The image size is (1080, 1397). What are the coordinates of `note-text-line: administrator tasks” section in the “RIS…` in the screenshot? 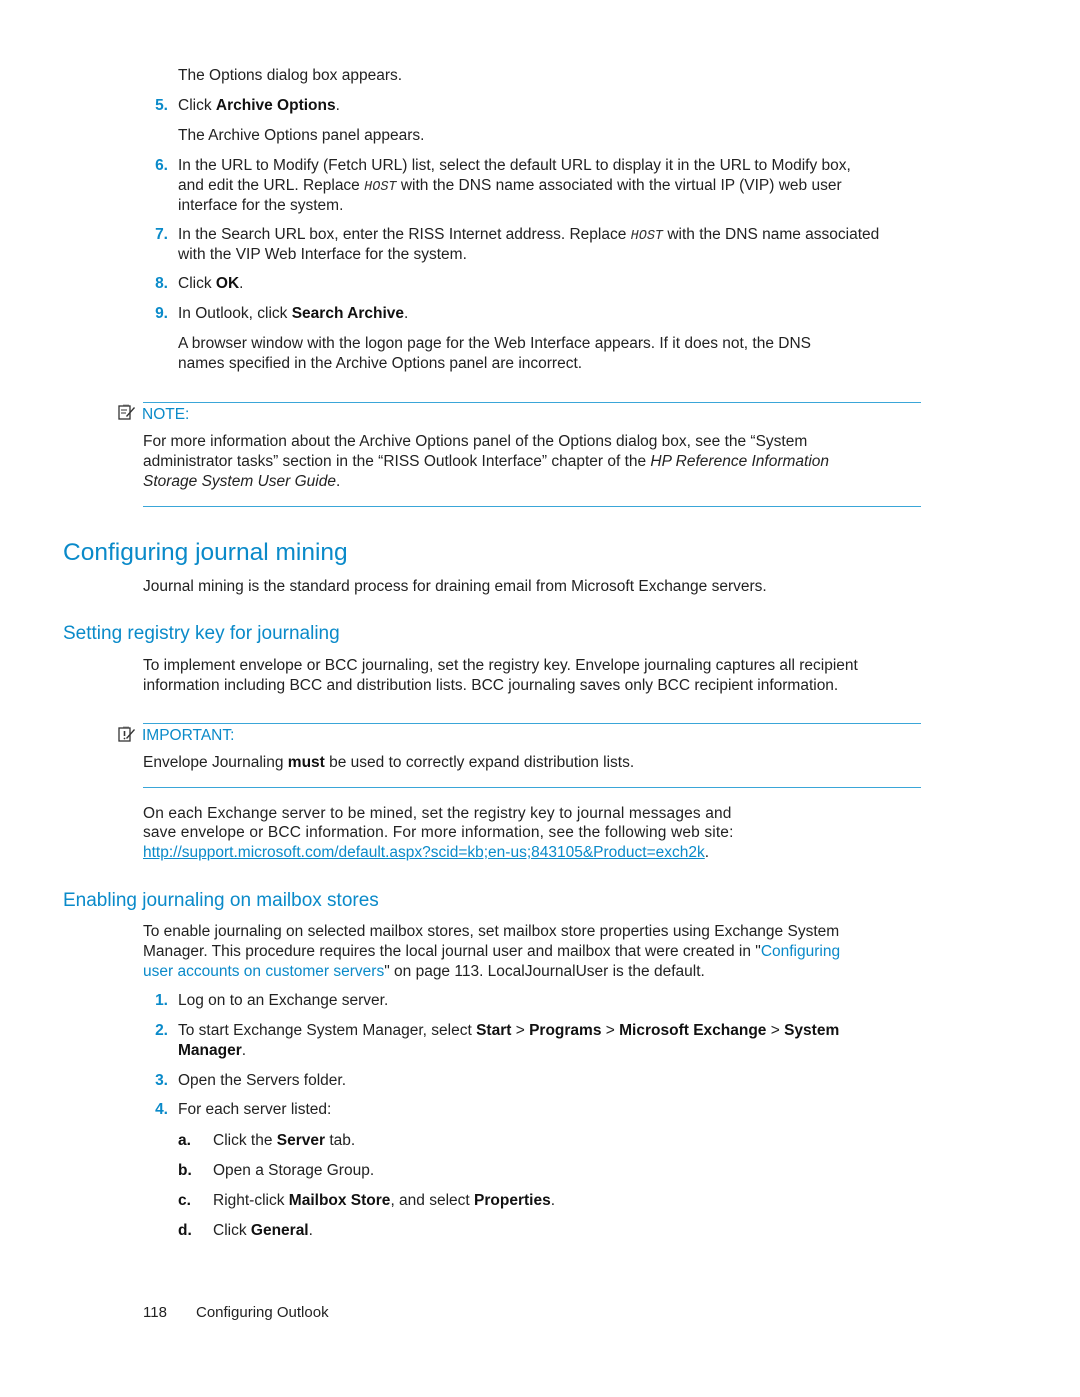 It's located at (486, 461).